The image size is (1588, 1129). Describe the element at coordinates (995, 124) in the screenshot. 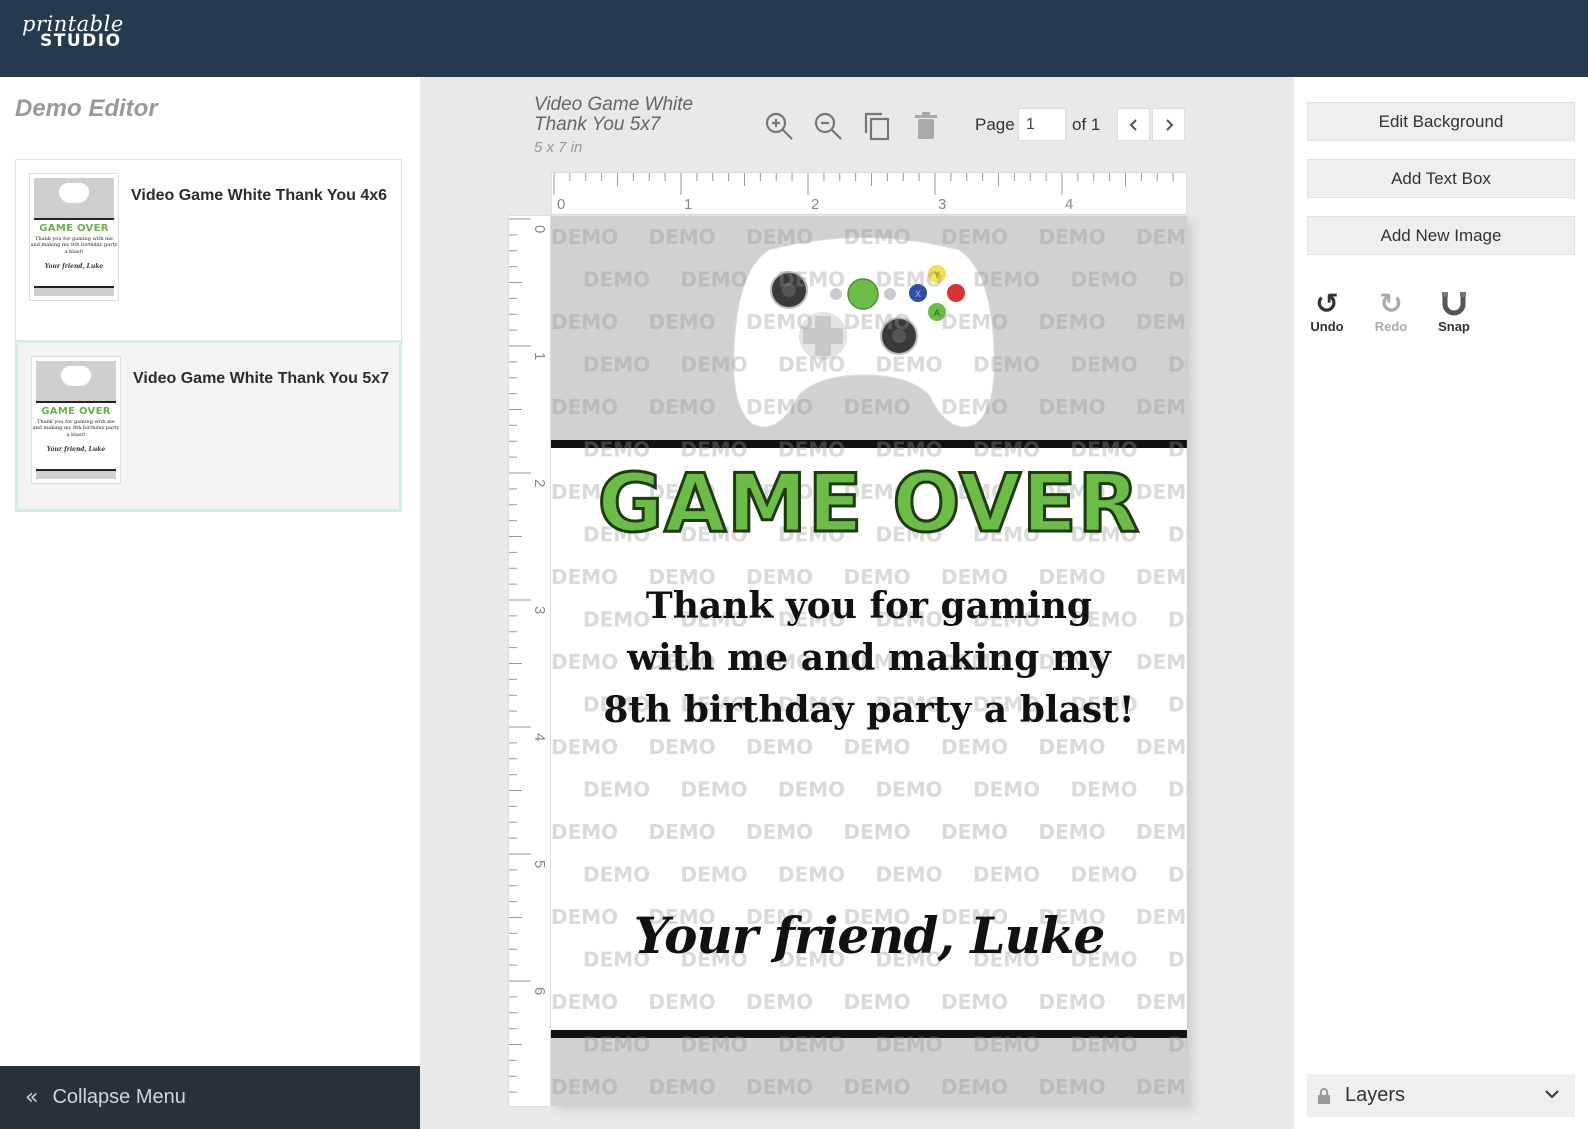

I see `page-label: Page` at that location.